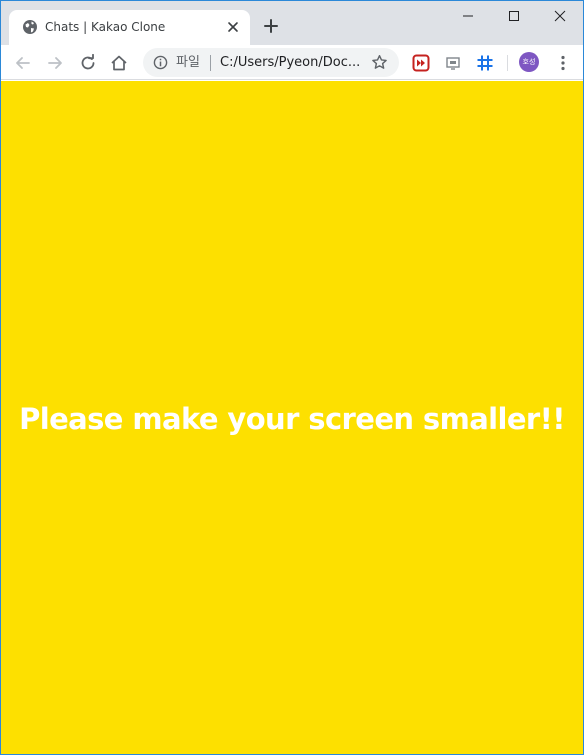 The width and height of the screenshot is (584, 755). I want to click on home-icon, so click(119, 63).